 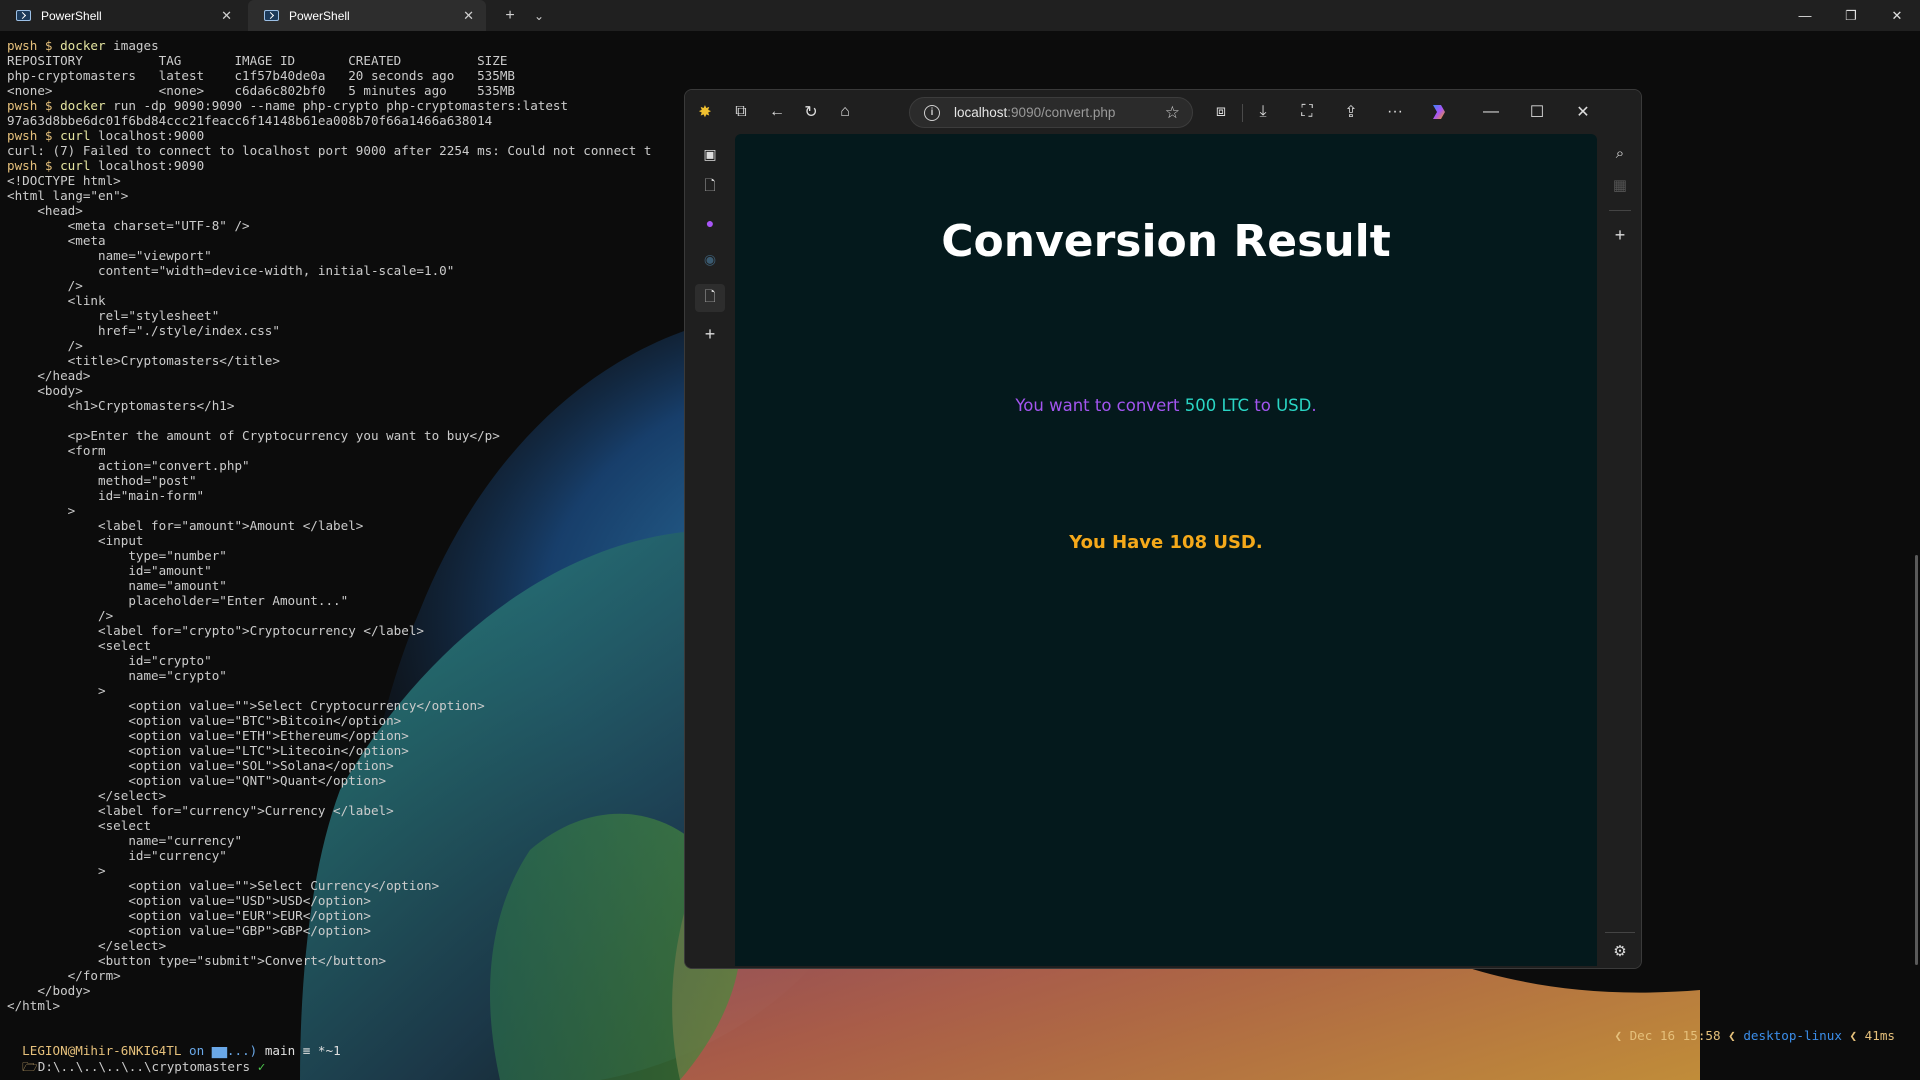 I want to click on share-icon: ⇪, so click(x=1351, y=112).